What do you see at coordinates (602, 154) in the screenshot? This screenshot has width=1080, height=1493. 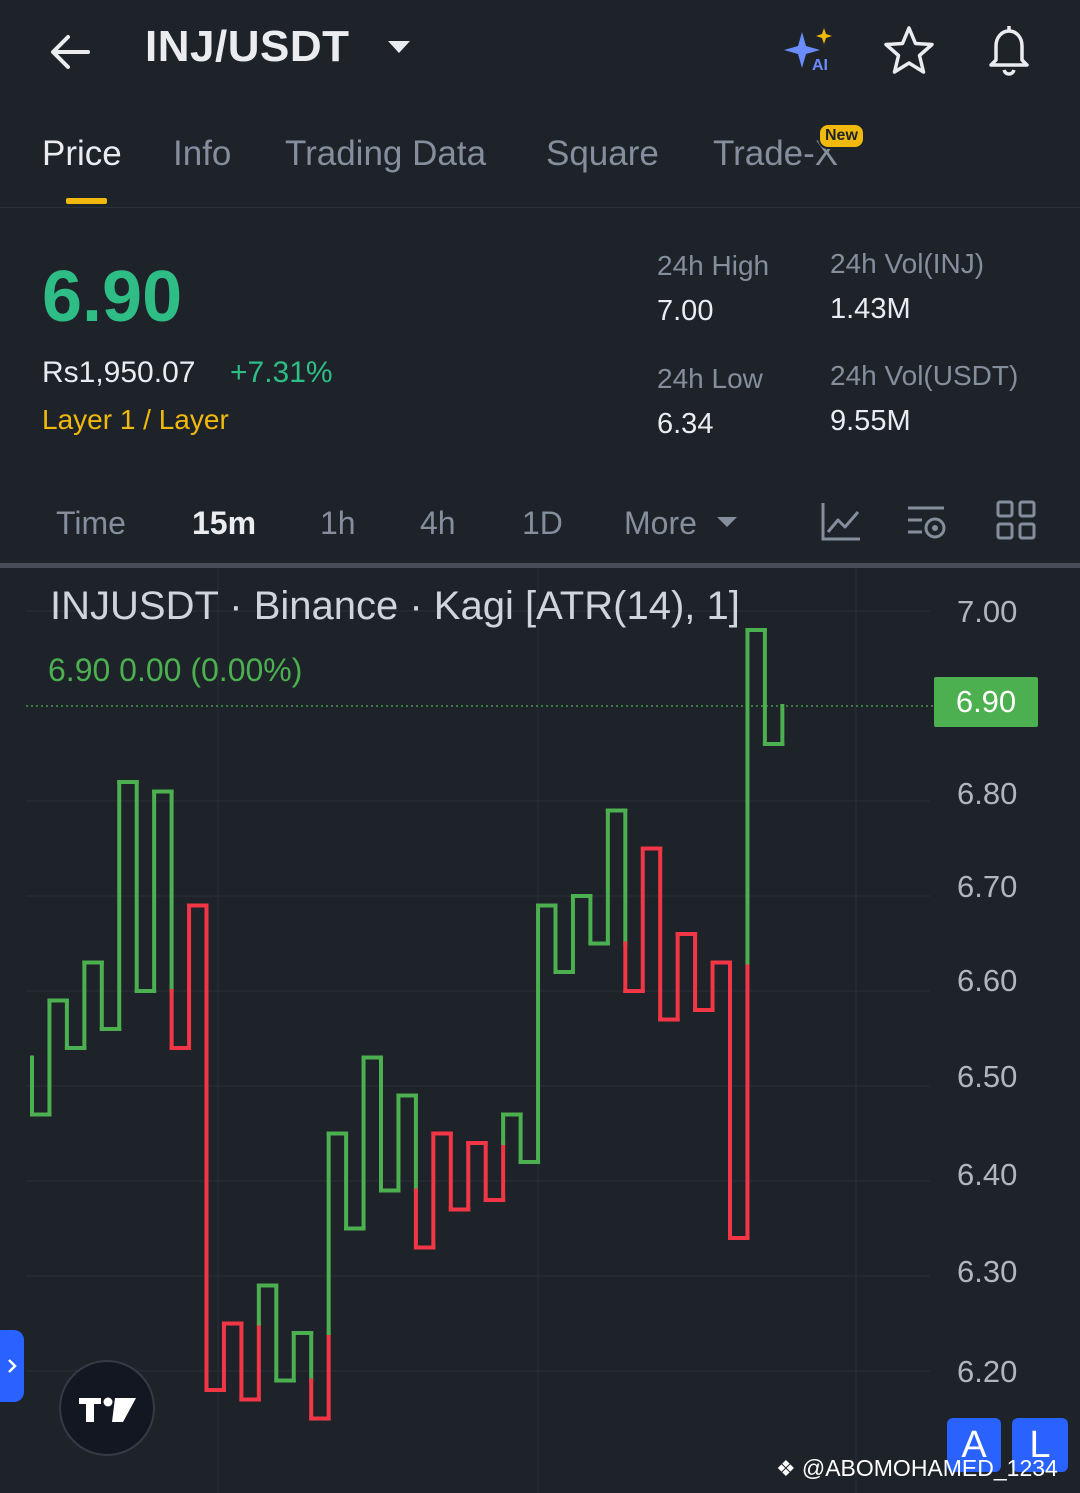 I see `tab-square: Square` at bounding box center [602, 154].